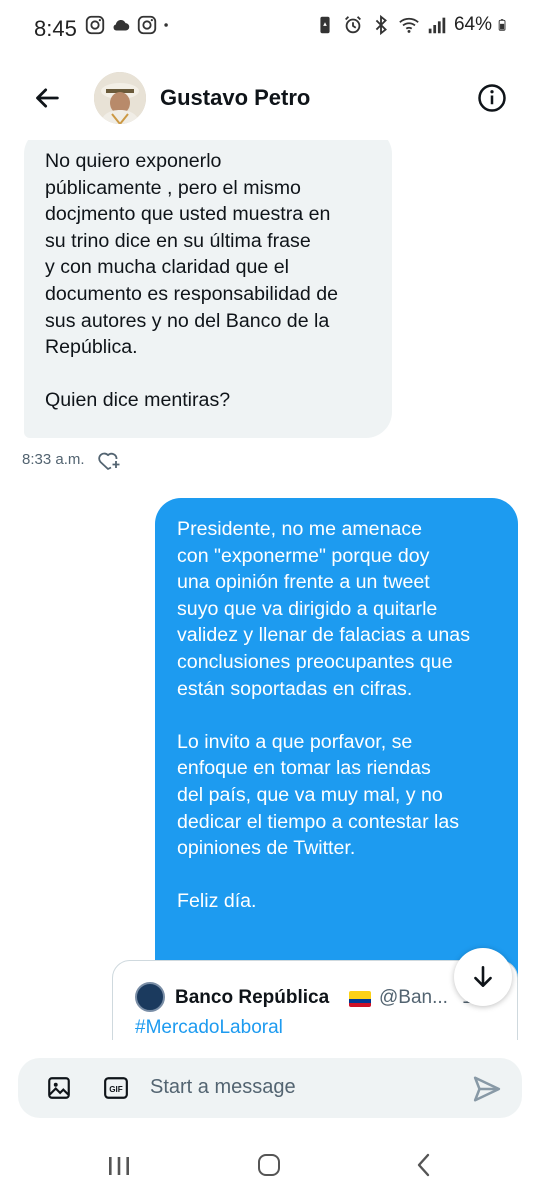 Image resolution: width=540 pixels, height=1200 pixels. I want to click on system-status-icons: 64%, so click(413, 25).